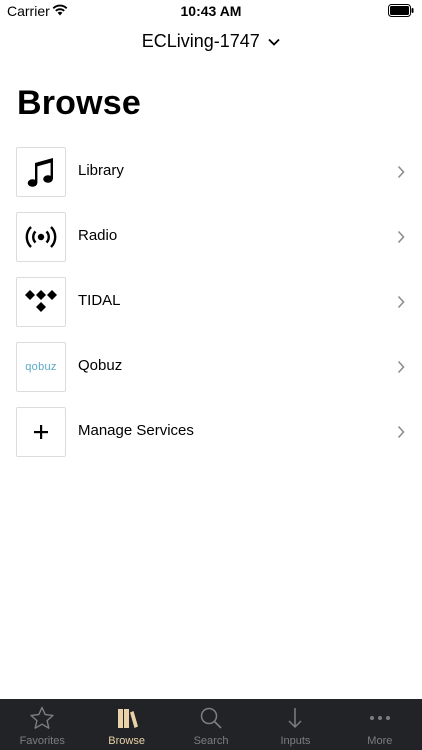 This screenshot has height=750, width=422. I want to click on list-item-label: Radio, so click(98, 235).